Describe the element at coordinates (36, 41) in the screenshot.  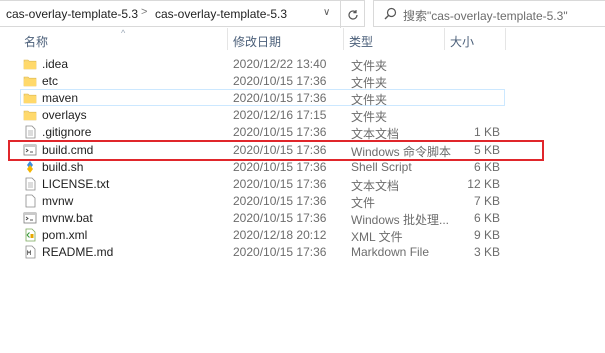
I see `column-header-name: 名称` at that location.